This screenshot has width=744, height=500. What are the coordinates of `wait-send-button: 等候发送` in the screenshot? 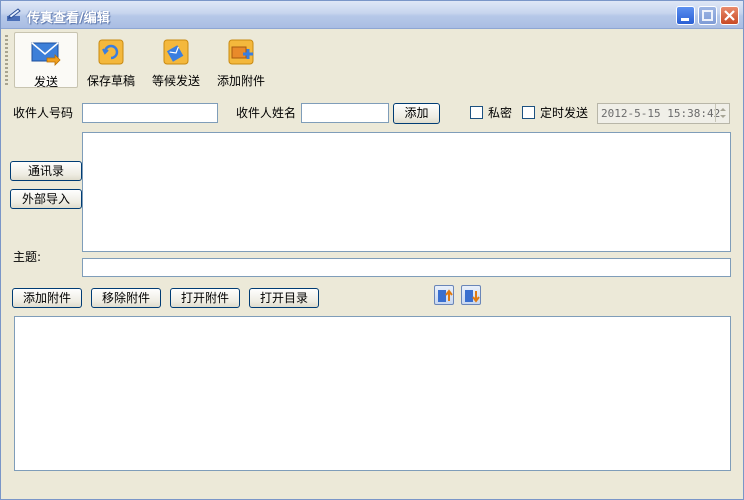 It's located at (176, 60).